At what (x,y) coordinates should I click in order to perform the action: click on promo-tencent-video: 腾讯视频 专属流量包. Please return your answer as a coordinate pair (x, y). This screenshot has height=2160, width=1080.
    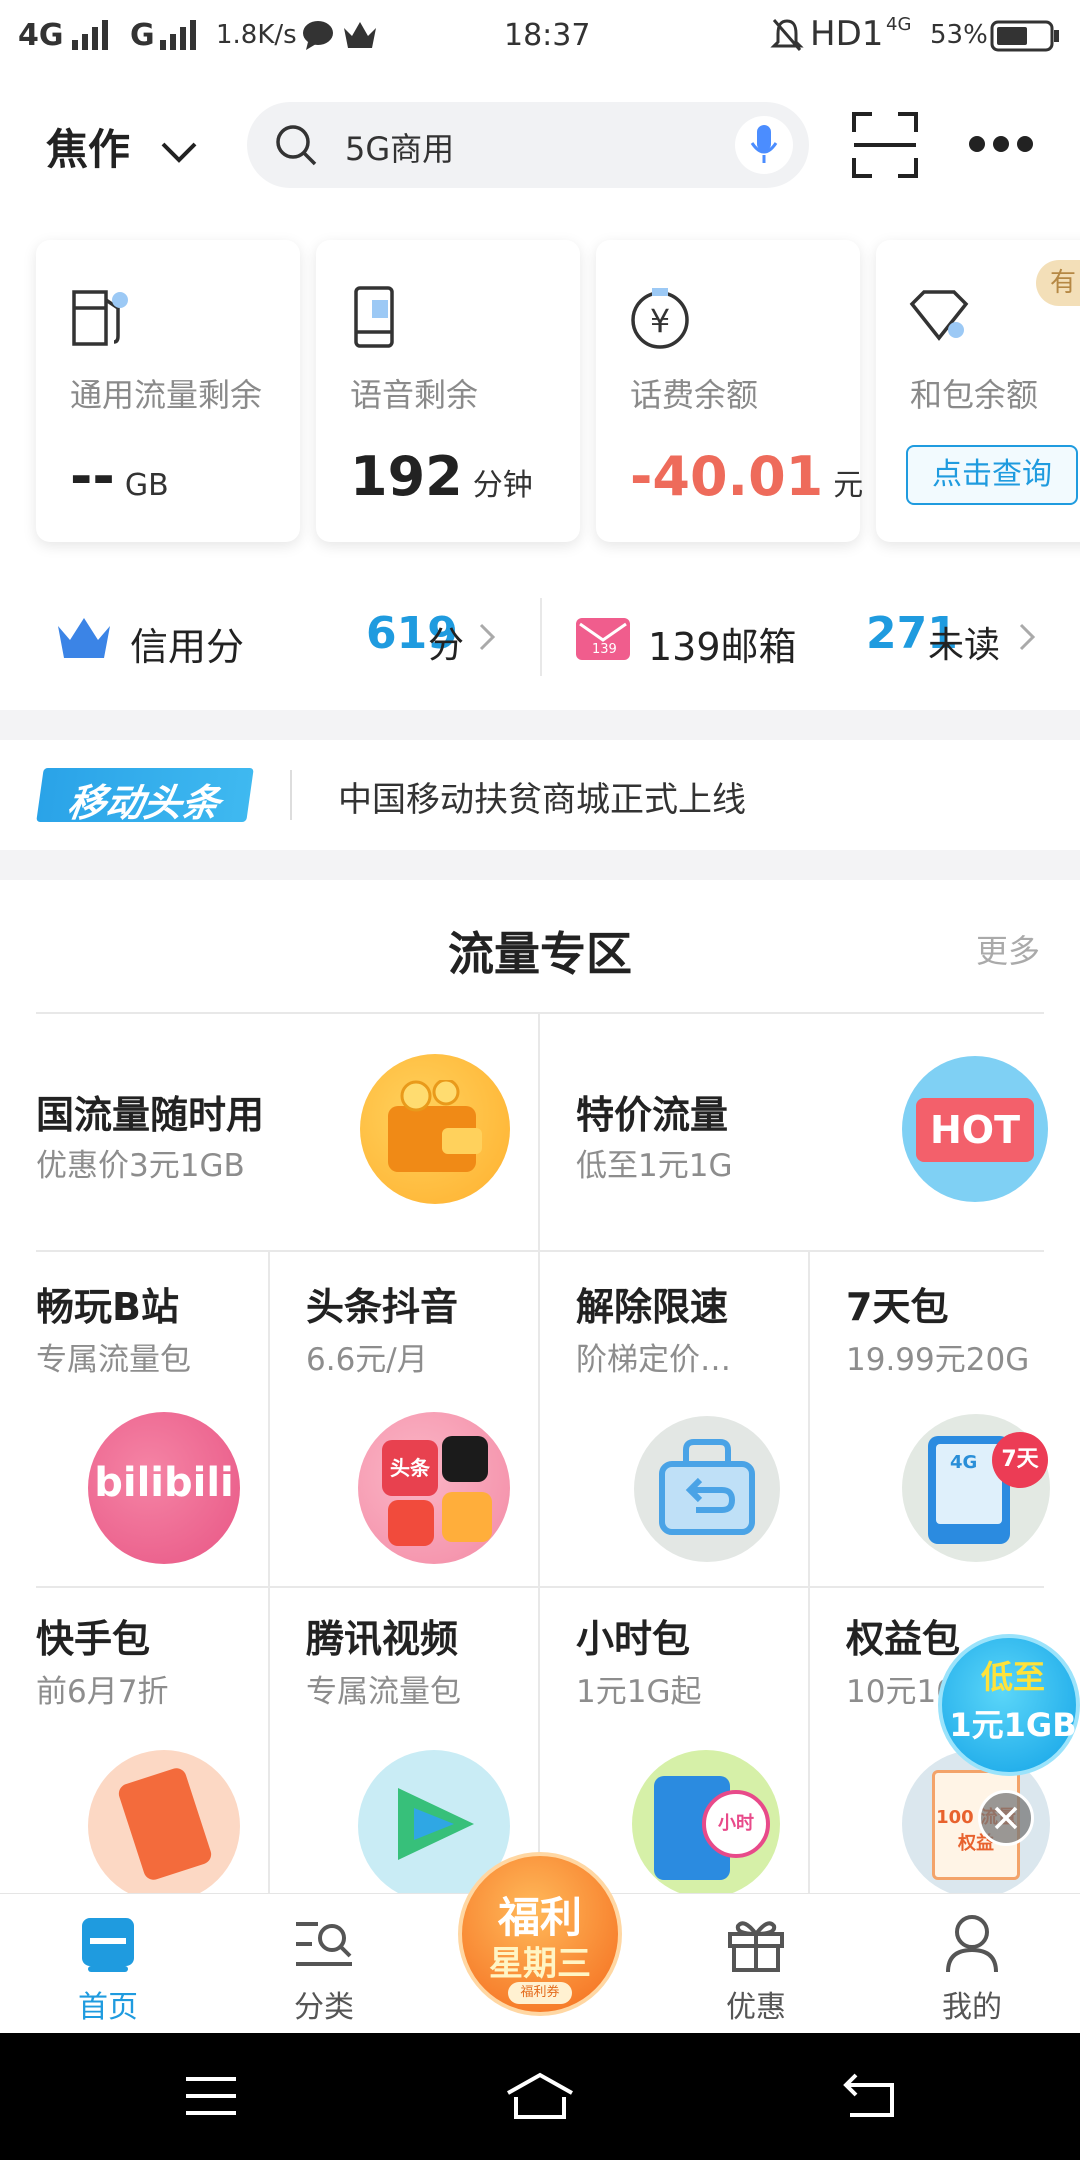
    Looking at the image, I should click on (422, 1745).